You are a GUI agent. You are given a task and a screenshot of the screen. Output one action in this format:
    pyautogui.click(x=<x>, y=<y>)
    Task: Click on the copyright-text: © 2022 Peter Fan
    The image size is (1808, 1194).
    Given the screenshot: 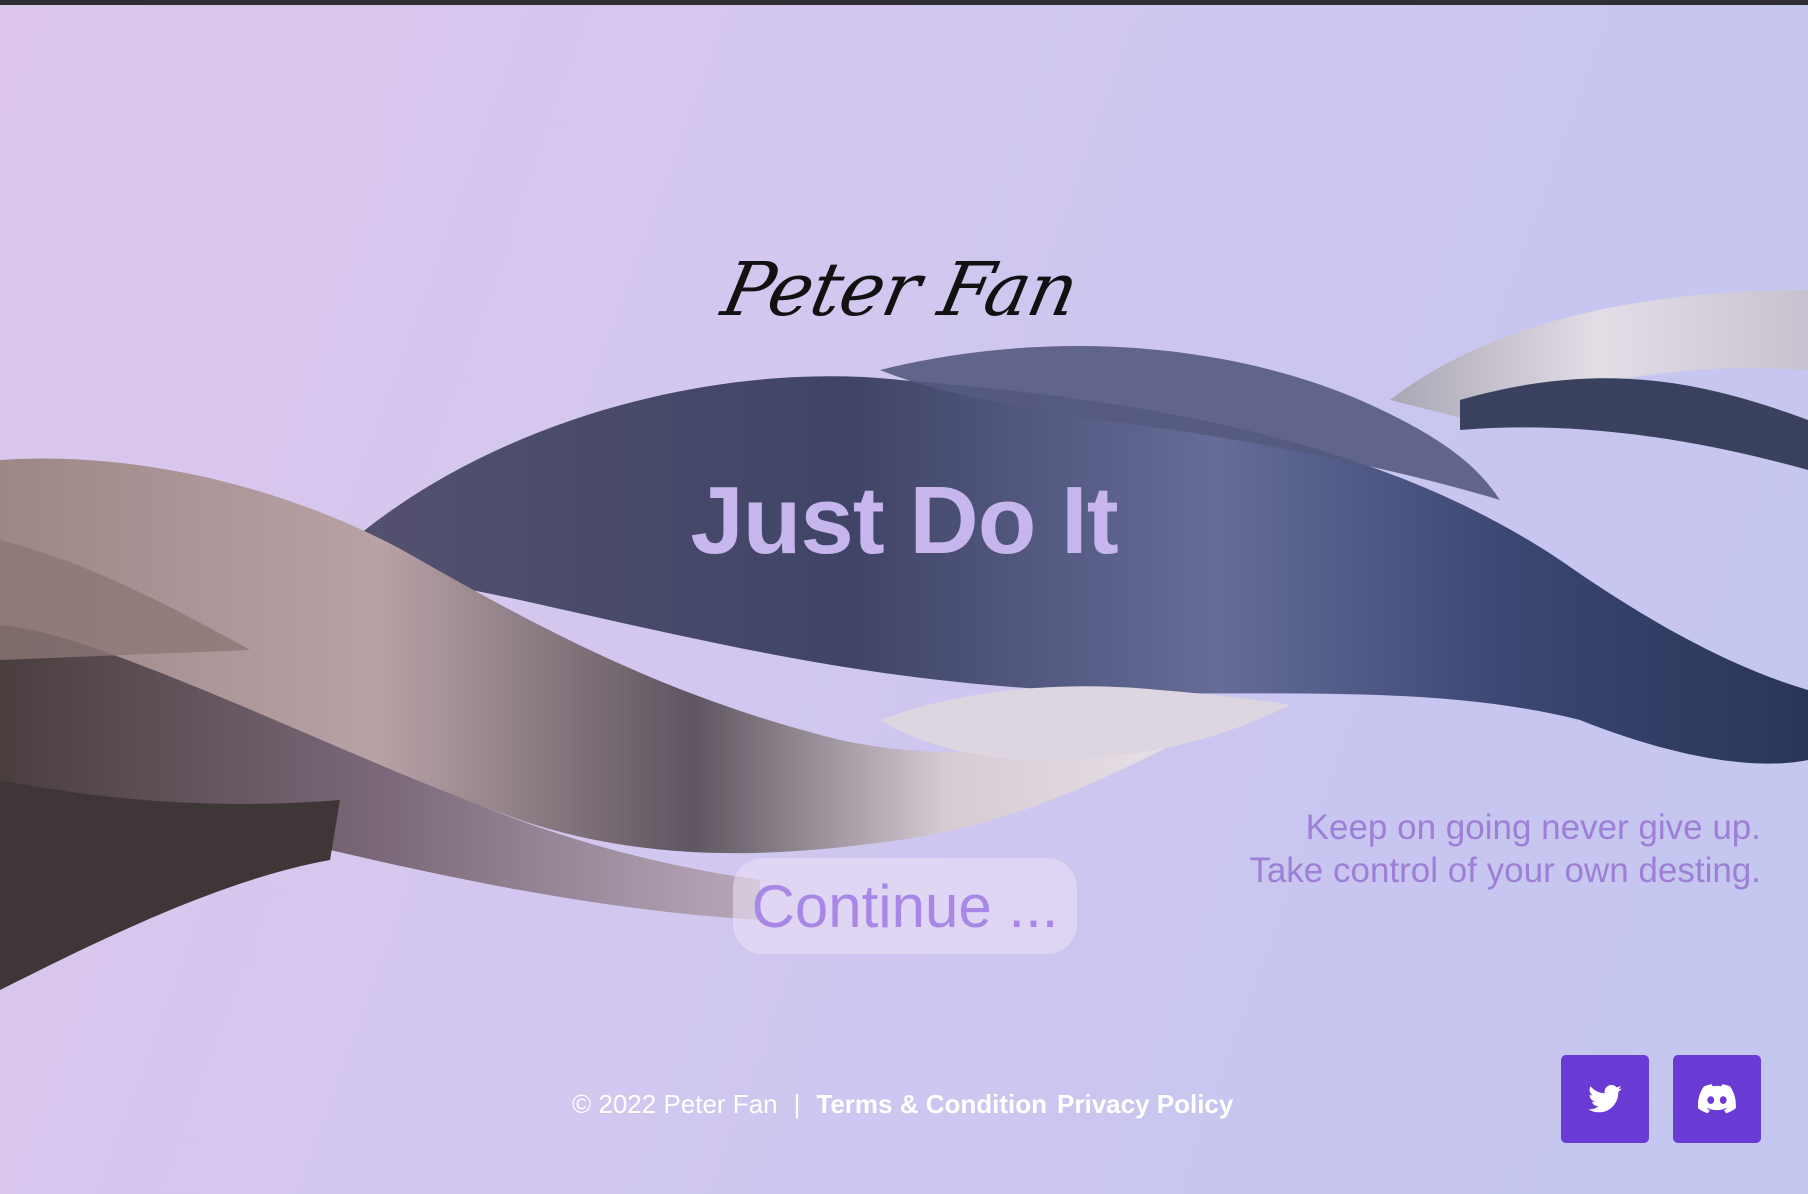 What is the action you would take?
    pyautogui.click(x=675, y=1104)
    